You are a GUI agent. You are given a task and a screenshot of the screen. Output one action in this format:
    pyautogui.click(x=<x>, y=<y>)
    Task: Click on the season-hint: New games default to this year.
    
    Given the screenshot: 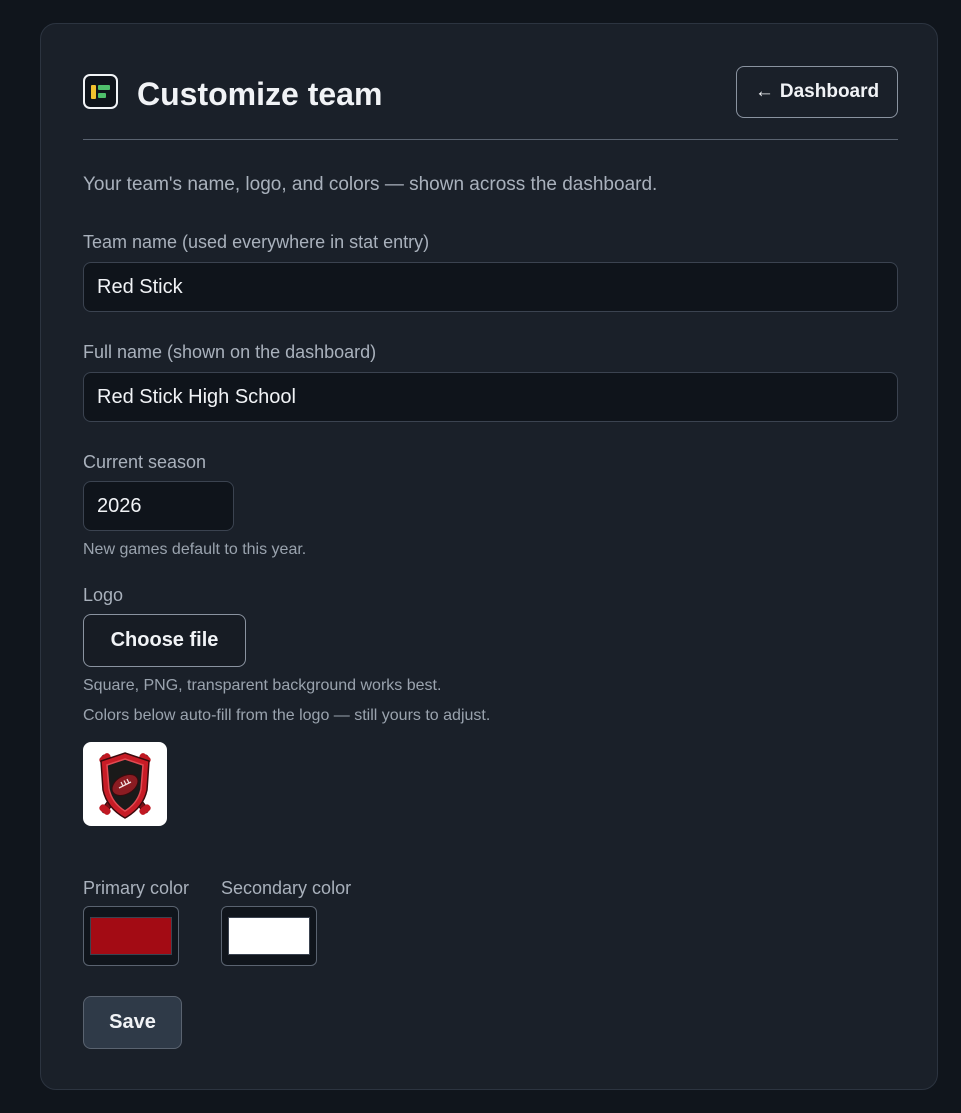 What is the action you would take?
    pyautogui.click(x=195, y=549)
    